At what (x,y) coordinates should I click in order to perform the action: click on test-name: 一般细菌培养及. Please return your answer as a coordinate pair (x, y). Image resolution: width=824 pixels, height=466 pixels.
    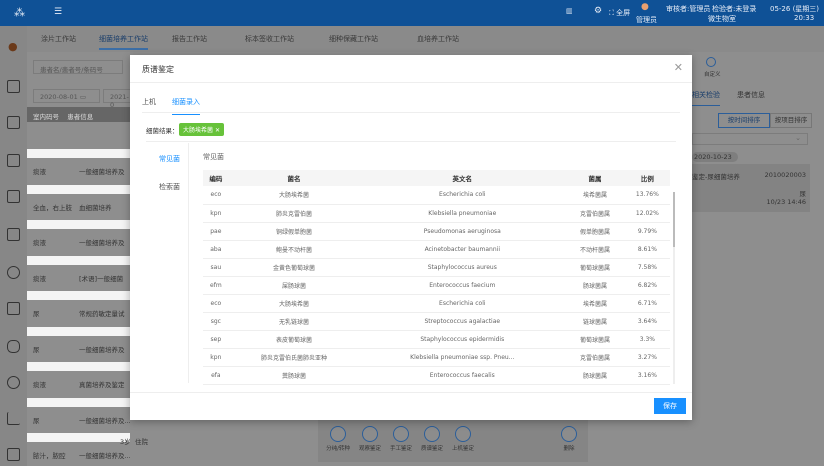
    Looking at the image, I should click on (102, 172).